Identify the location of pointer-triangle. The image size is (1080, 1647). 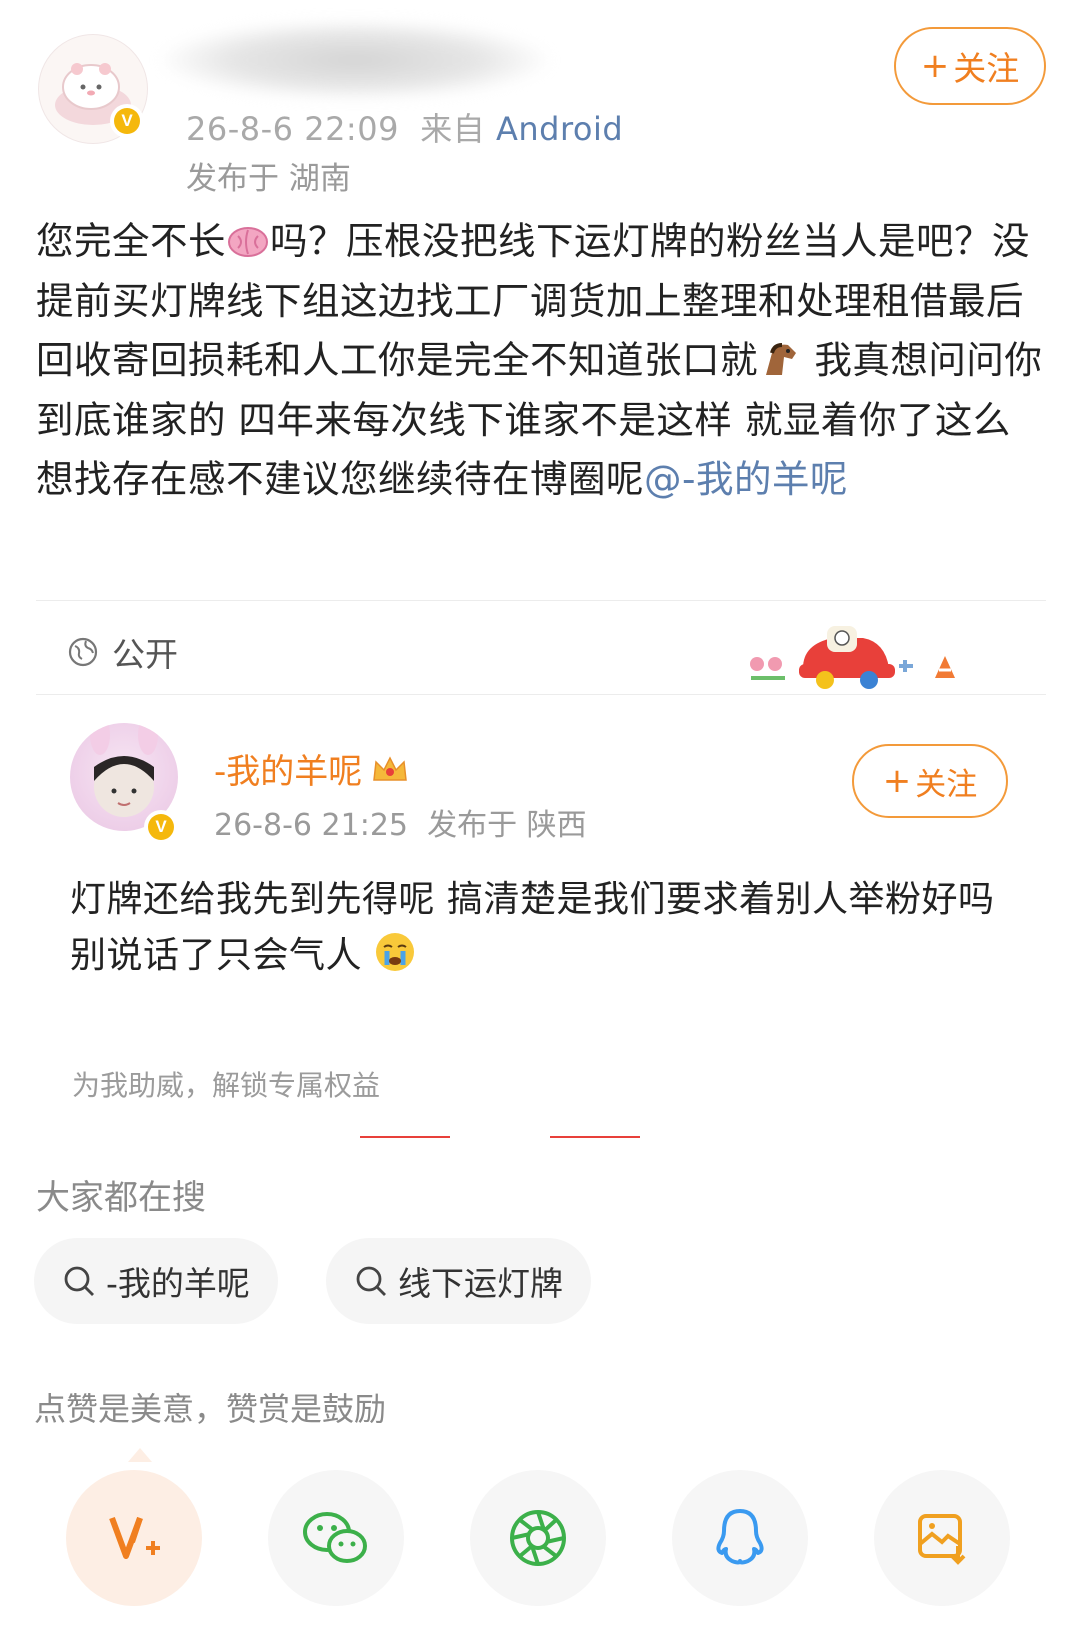
(140, 1455).